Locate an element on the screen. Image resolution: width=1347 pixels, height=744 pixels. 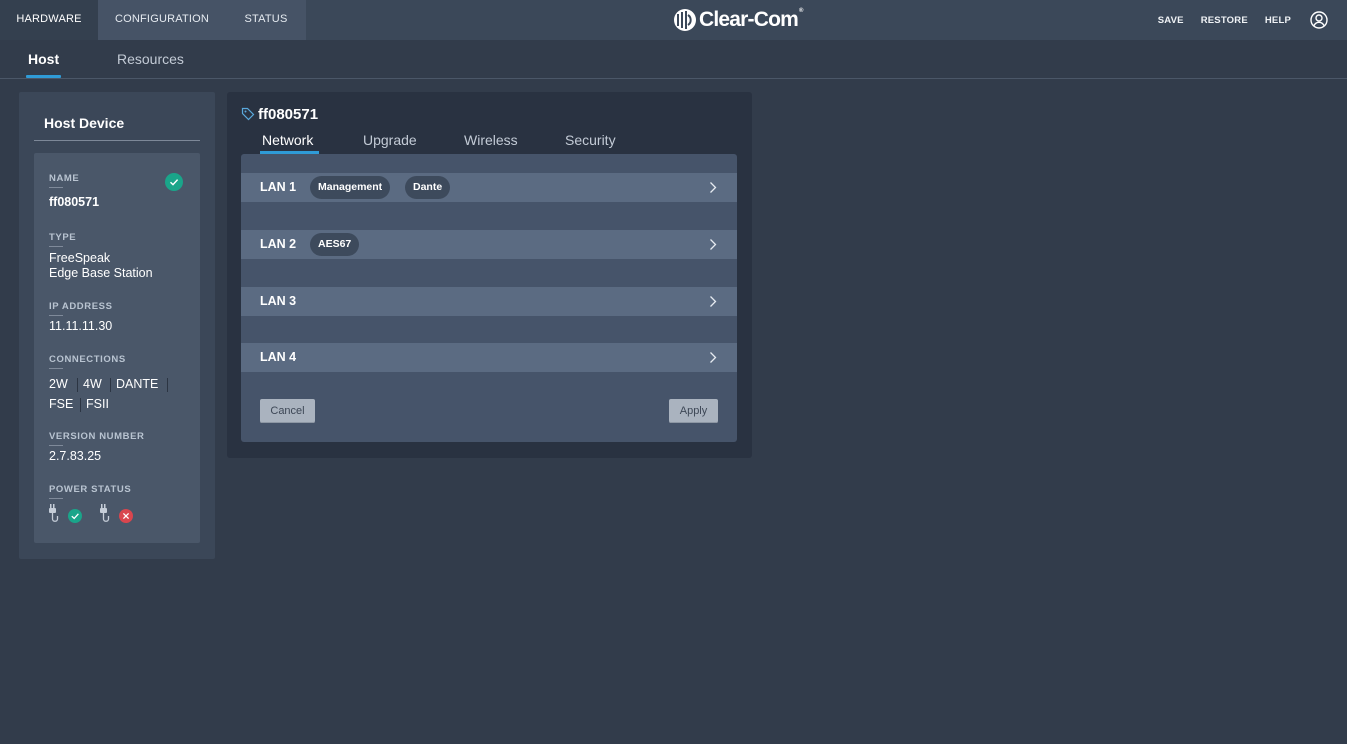
tab-network: Network is located at coordinates (287, 140).